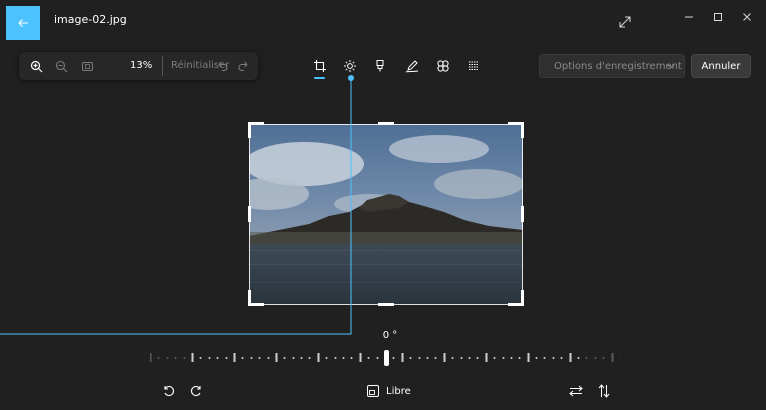  I want to click on tool-background, so click(474, 66).